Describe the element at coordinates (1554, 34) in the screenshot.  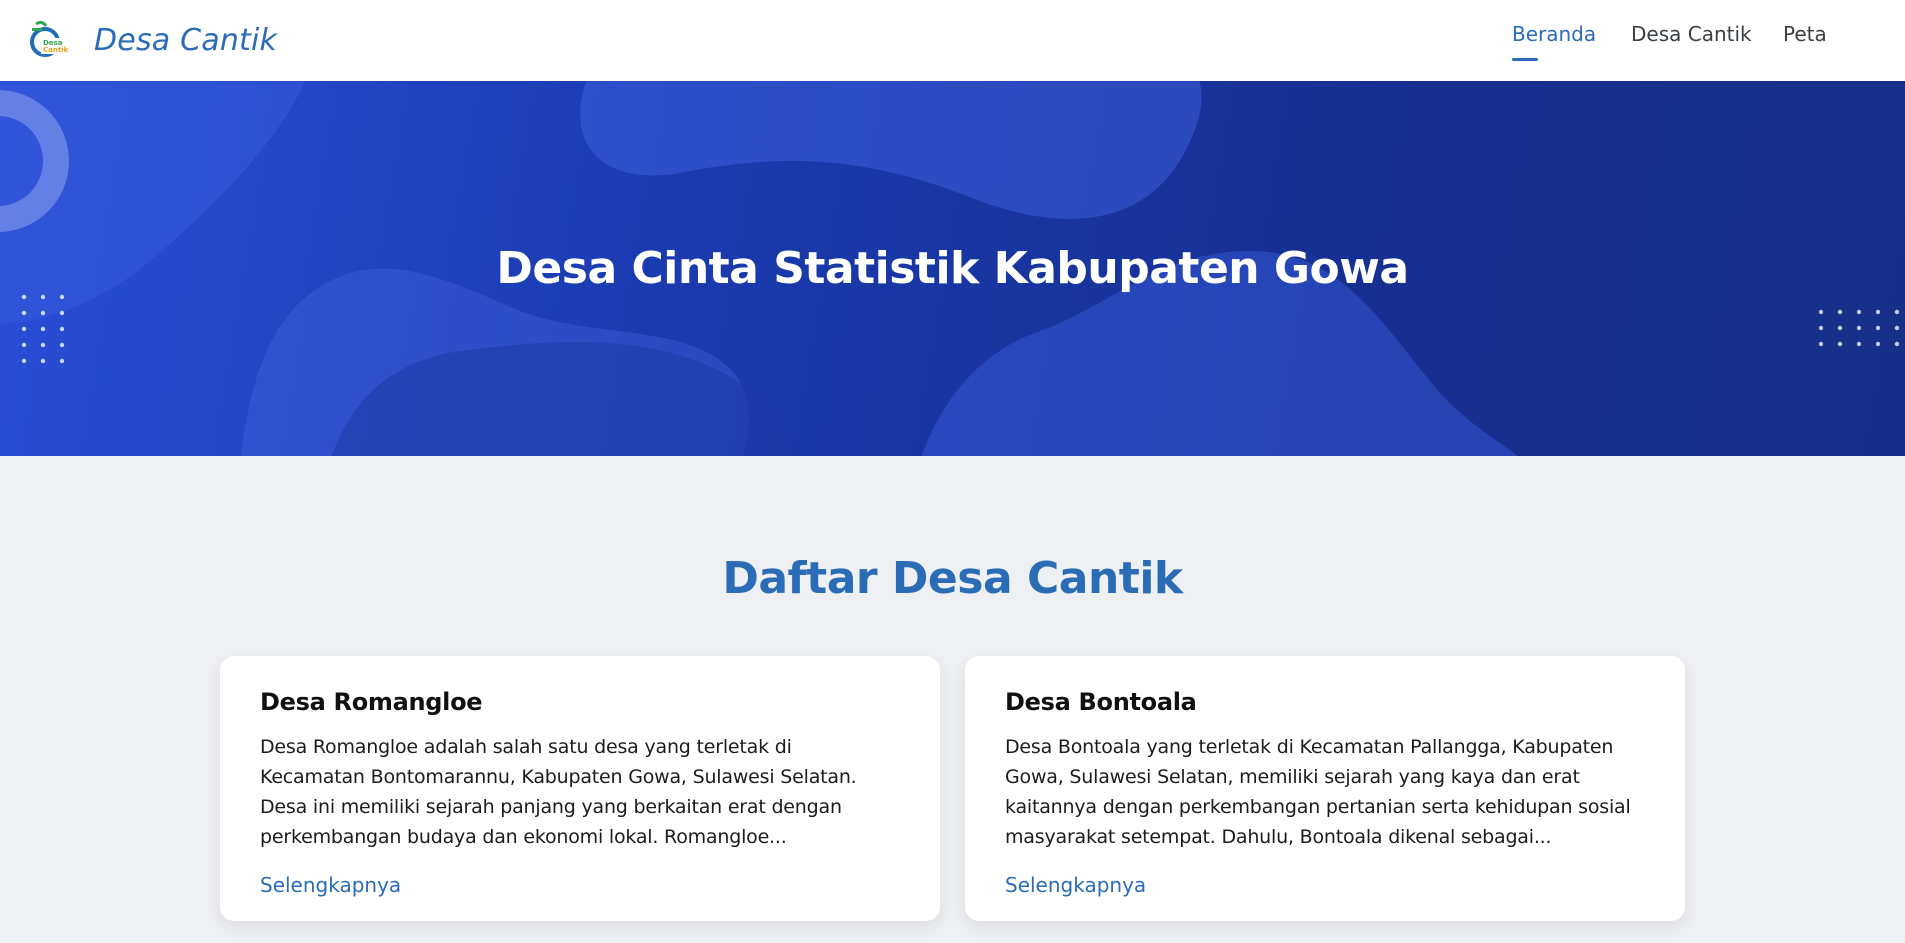
I see `nav-item-label: Beranda` at that location.